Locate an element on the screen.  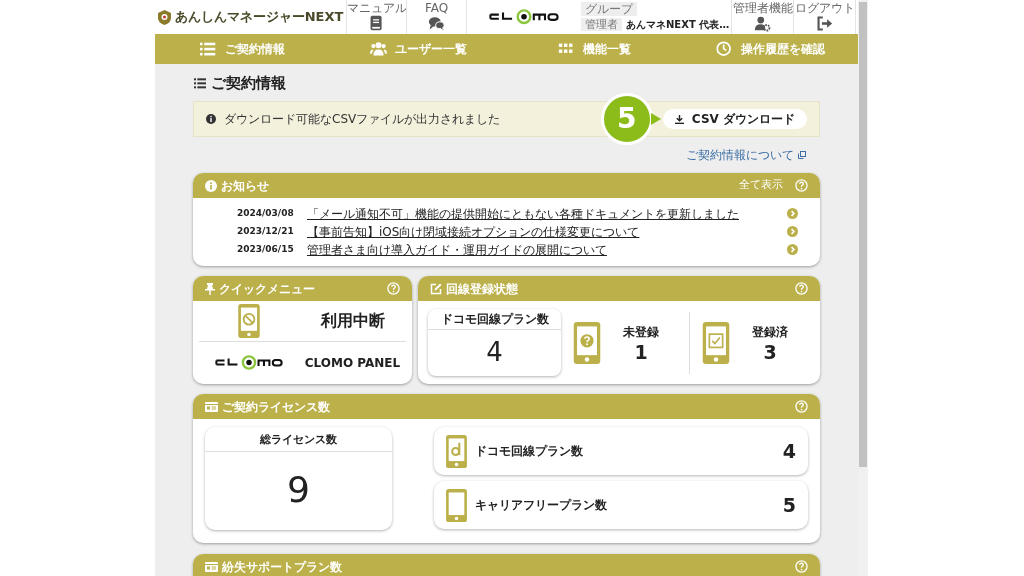
admin-label: 管理者 is located at coordinates (601, 24).